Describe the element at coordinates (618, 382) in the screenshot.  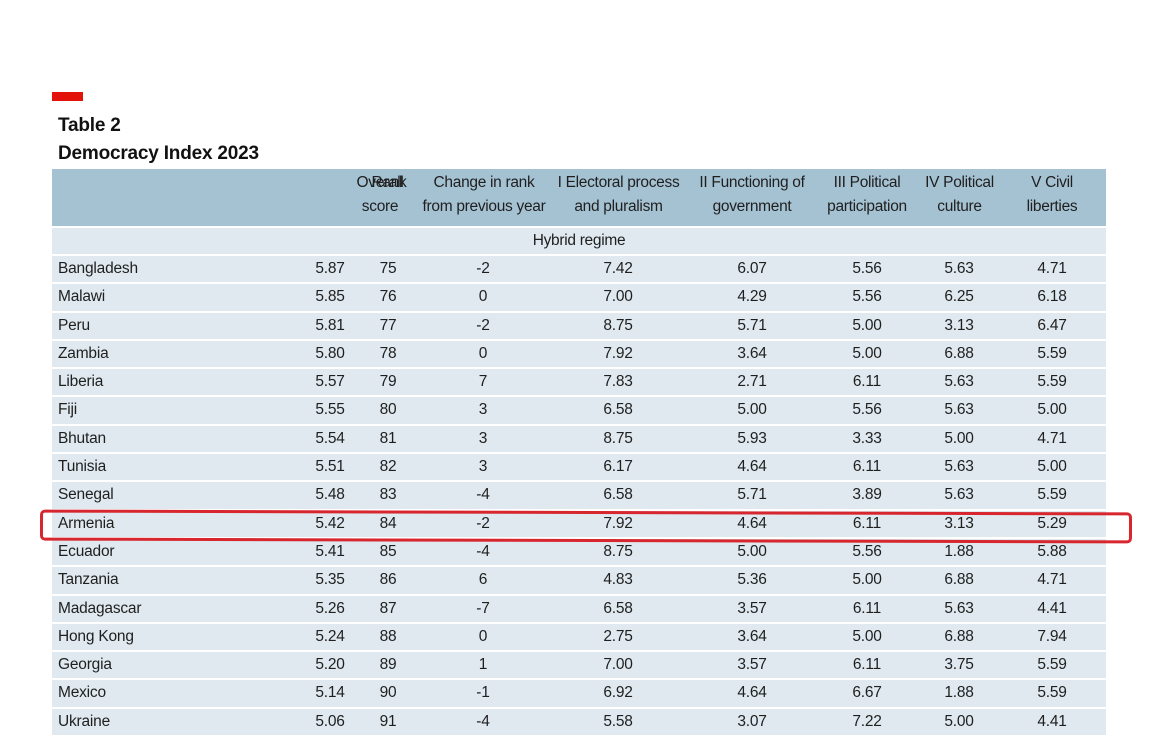
I see `cell-electoral-process: 7.83` at that location.